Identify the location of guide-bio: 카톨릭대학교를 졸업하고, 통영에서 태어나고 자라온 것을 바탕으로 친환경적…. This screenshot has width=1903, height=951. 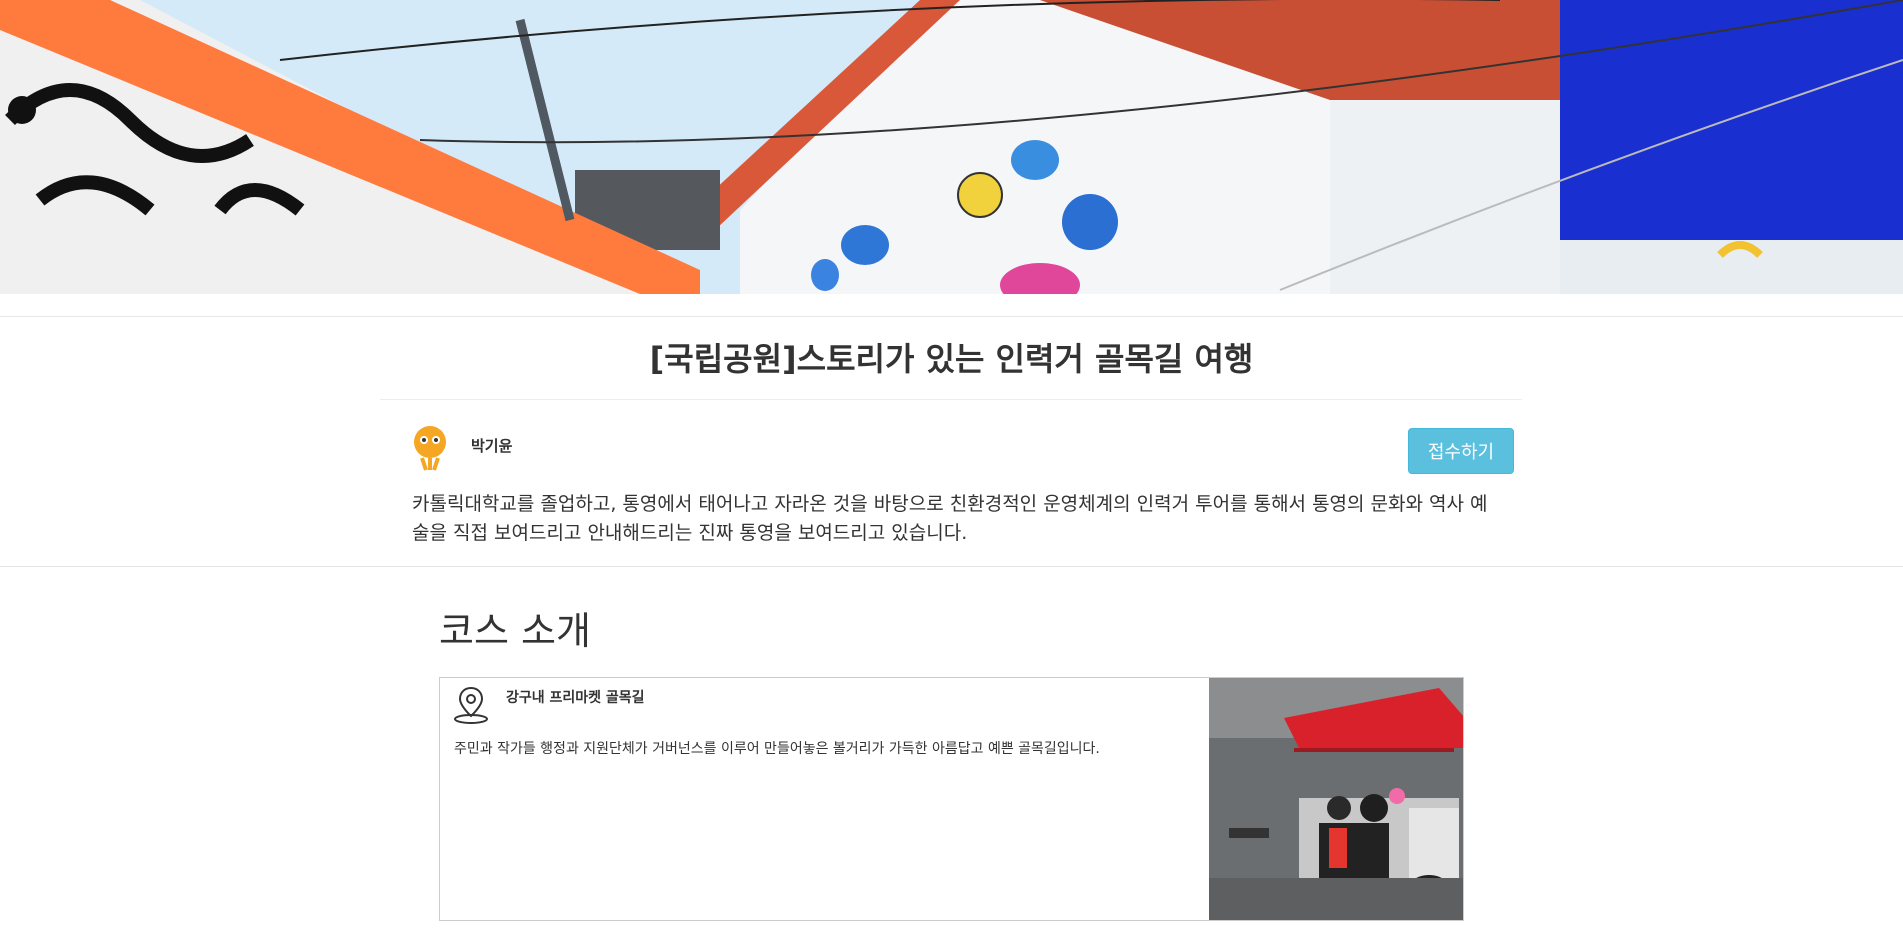
(950, 518).